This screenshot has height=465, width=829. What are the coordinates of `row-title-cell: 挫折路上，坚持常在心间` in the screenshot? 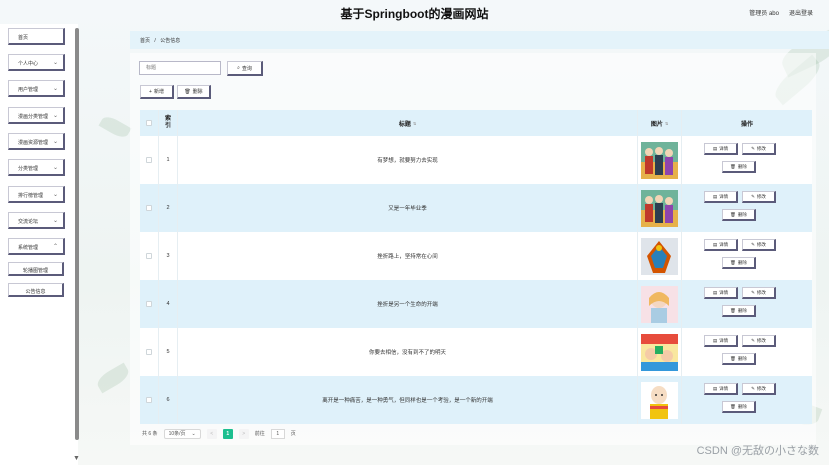 It's located at (408, 256).